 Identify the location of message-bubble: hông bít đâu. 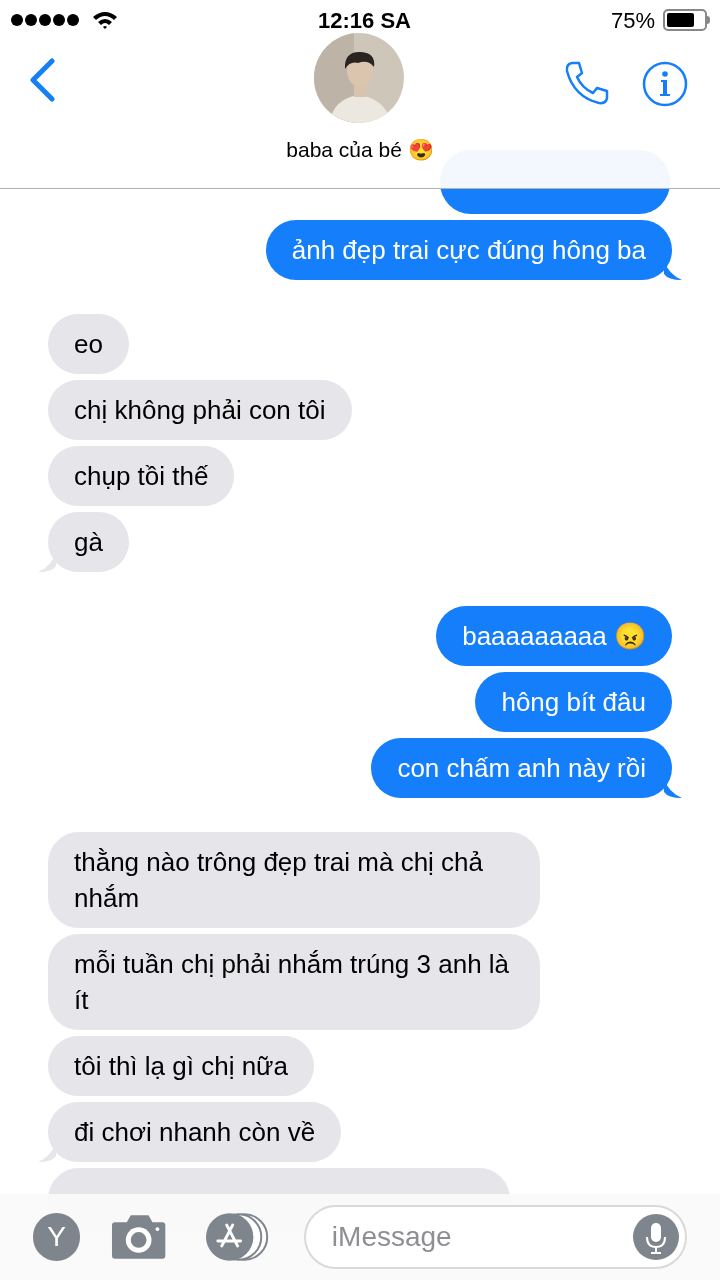
(573, 702).